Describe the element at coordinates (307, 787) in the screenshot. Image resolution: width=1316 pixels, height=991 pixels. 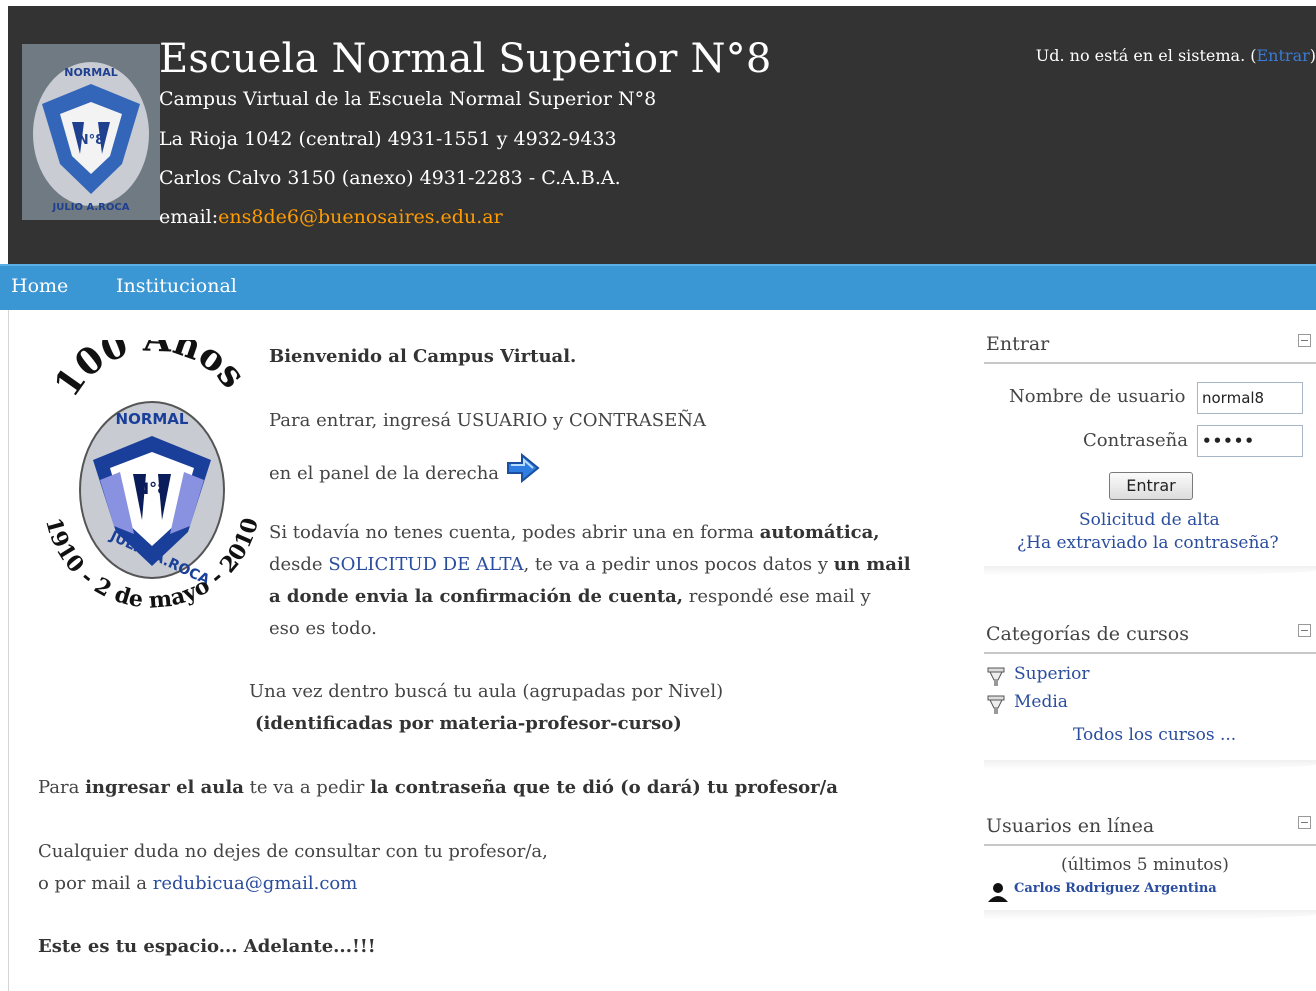
I see `ingresar-text-c: te va a pedir` at that location.